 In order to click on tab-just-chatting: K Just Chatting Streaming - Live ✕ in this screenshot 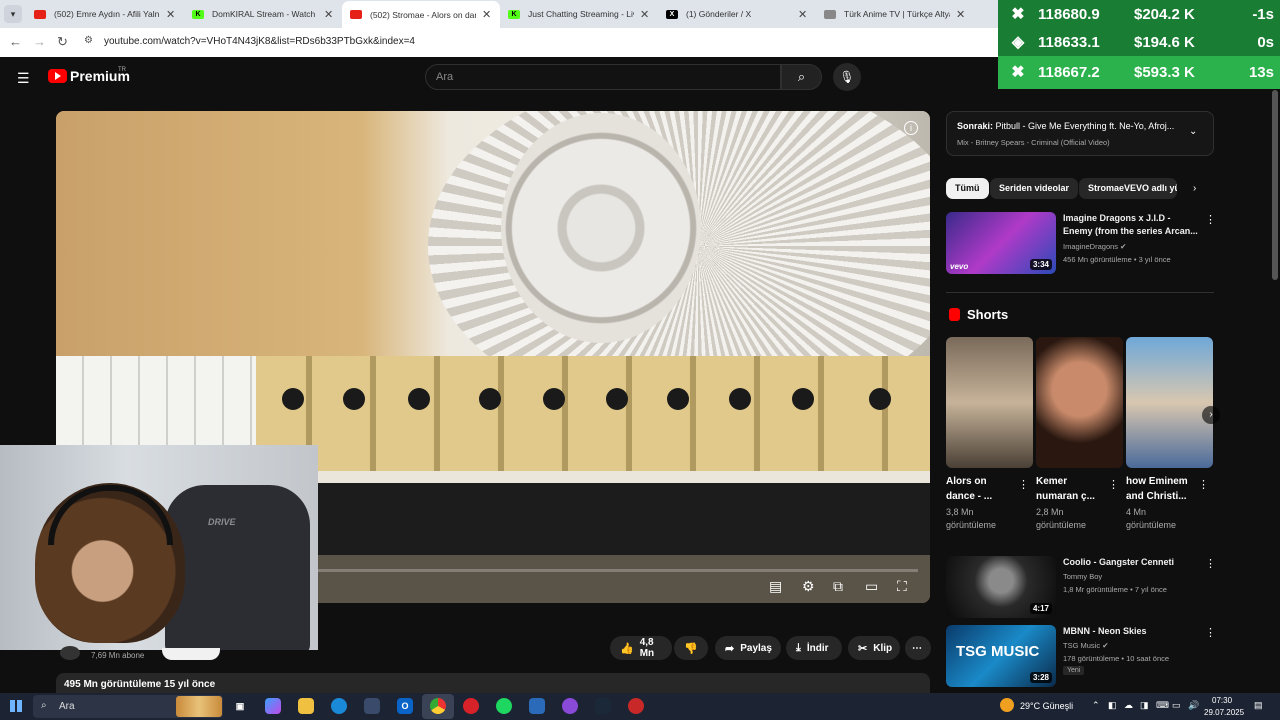, I will do `click(579, 14)`.